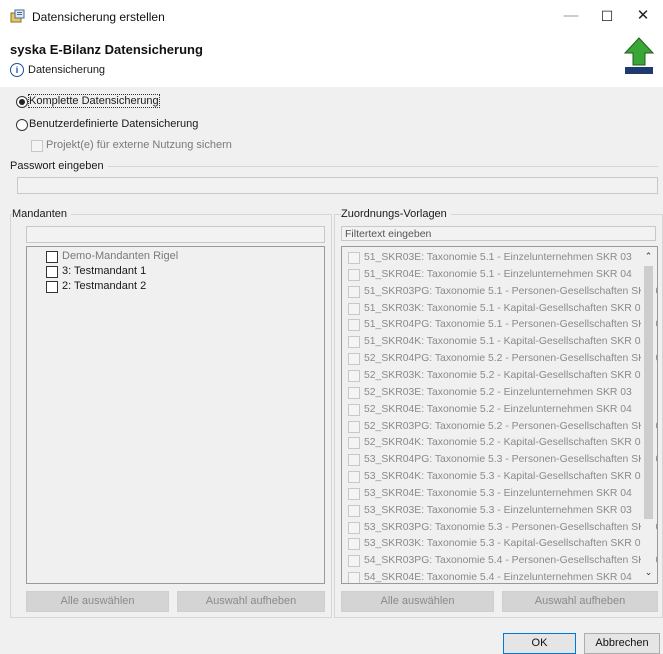  Describe the element at coordinates (98, 17) in the screenshot. I see `window-title: Datensicherung erstellen` at that location.